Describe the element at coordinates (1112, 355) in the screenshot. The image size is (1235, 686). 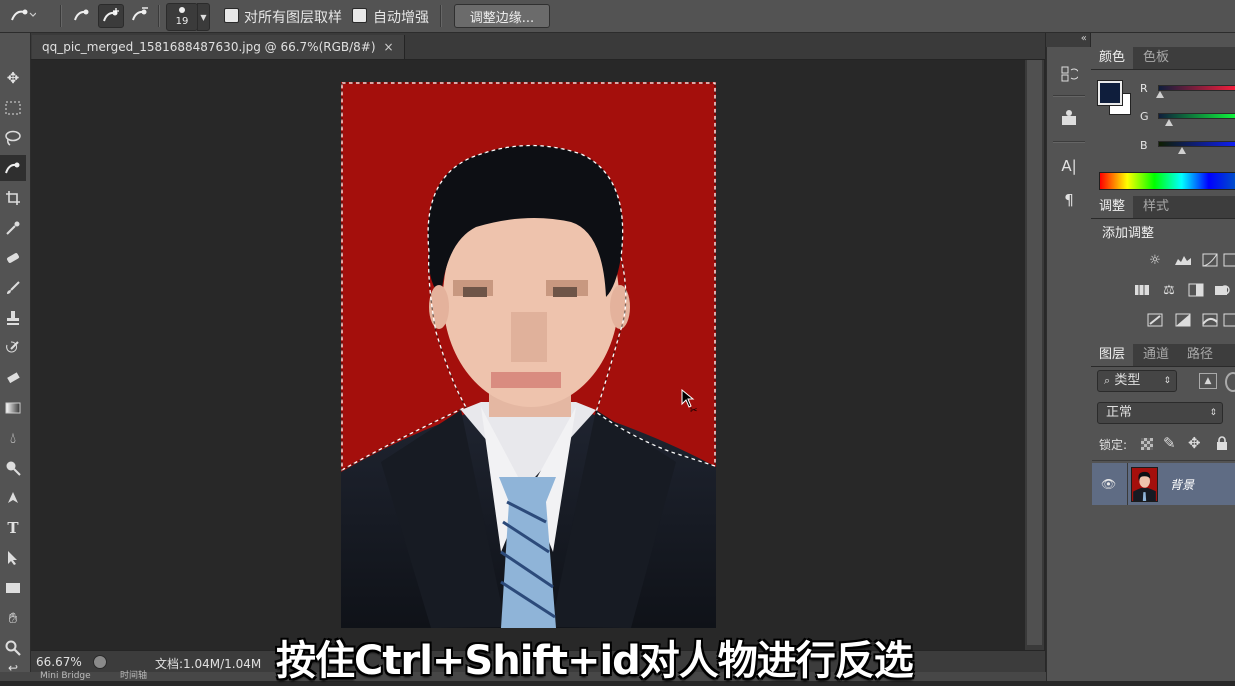
I see `tab-layers: 图层` at that location.